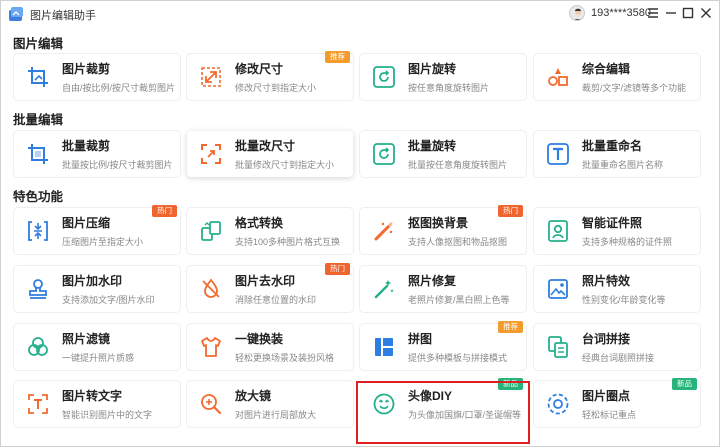 The image size is (720, 447). What do you see at coordinates (606, 339) in the screenshot?
I see `card-title: 台词拼接` at bounding box center [606, 339].